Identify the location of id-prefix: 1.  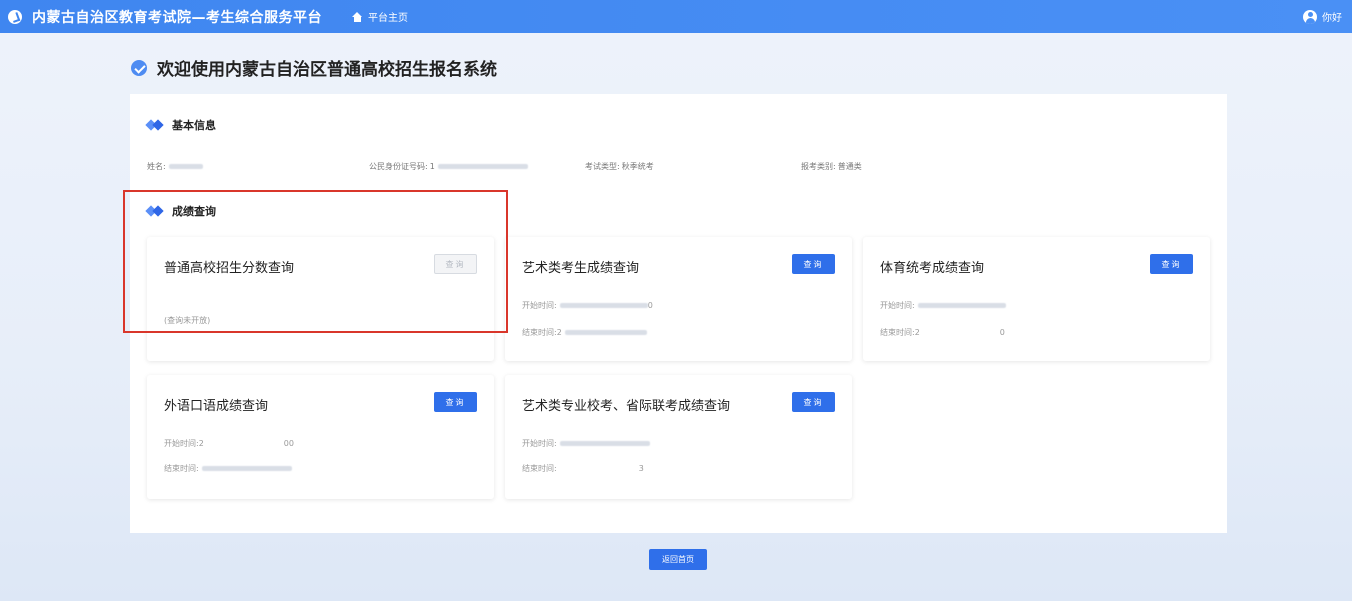
(432, 166).